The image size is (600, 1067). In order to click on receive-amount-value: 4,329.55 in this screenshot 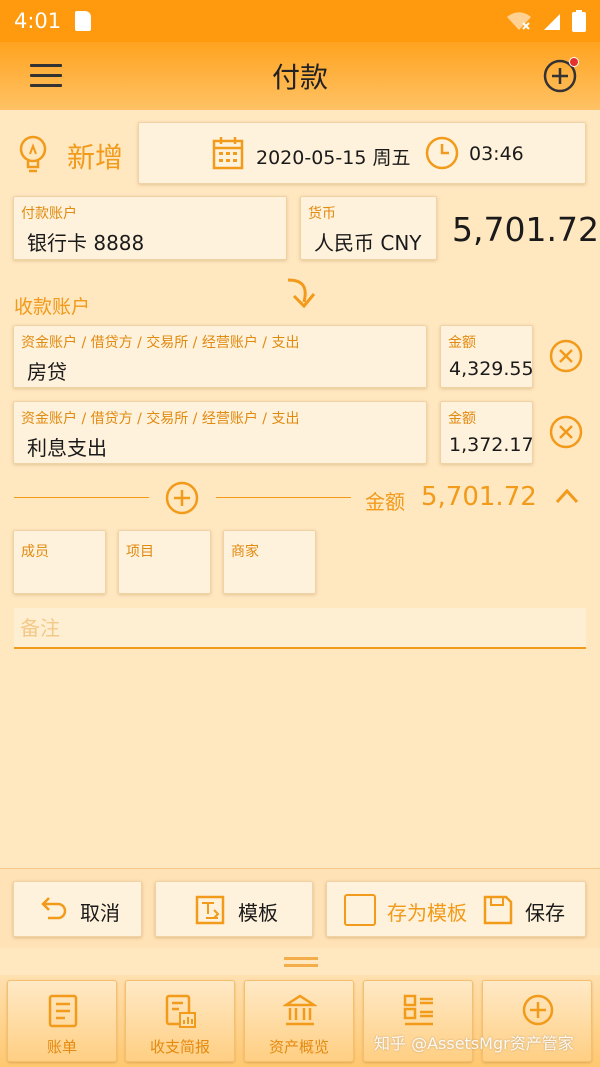, I will do `click(491, 369)`.